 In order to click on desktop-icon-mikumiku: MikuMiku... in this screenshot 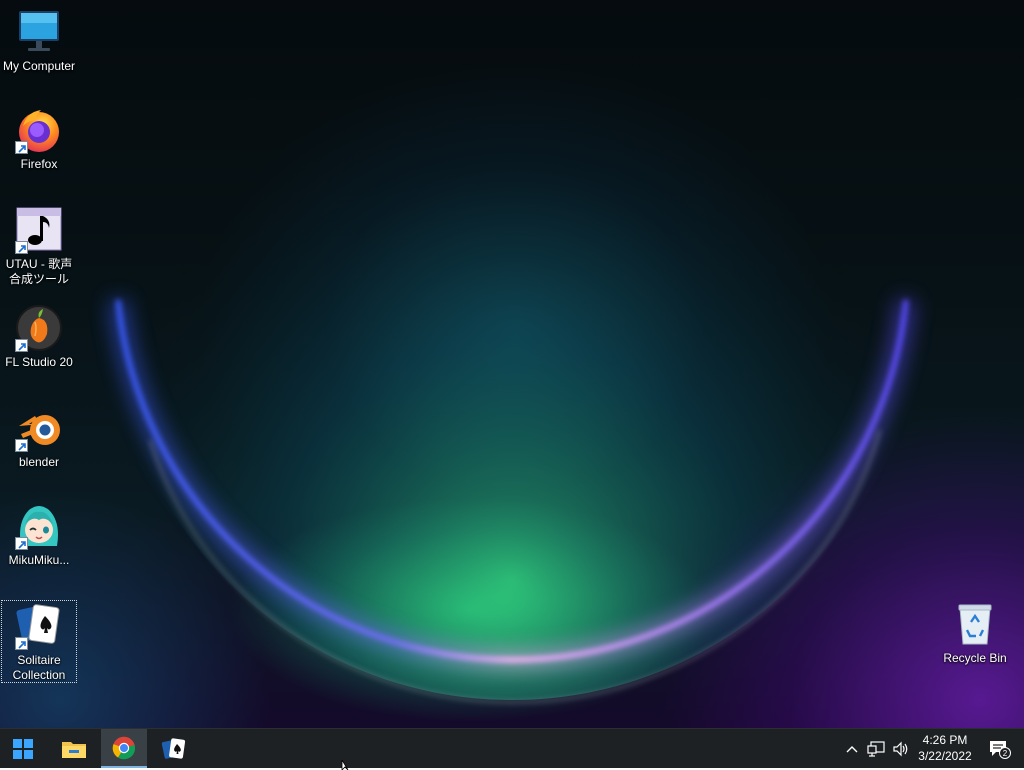, I will do `click(39, 535)`.